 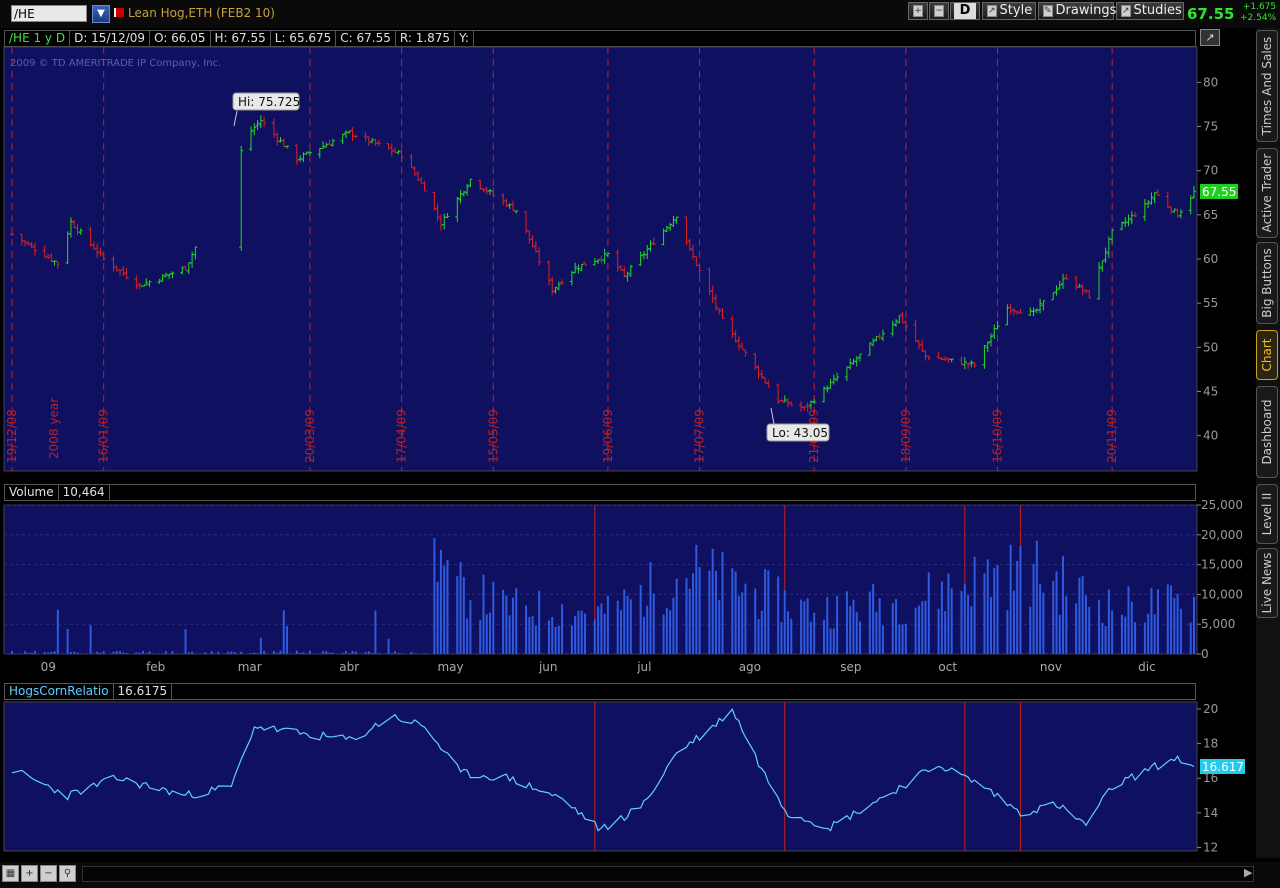 I want to click on ratio-badge-text: 16.617, so click(x=1223, y=767).